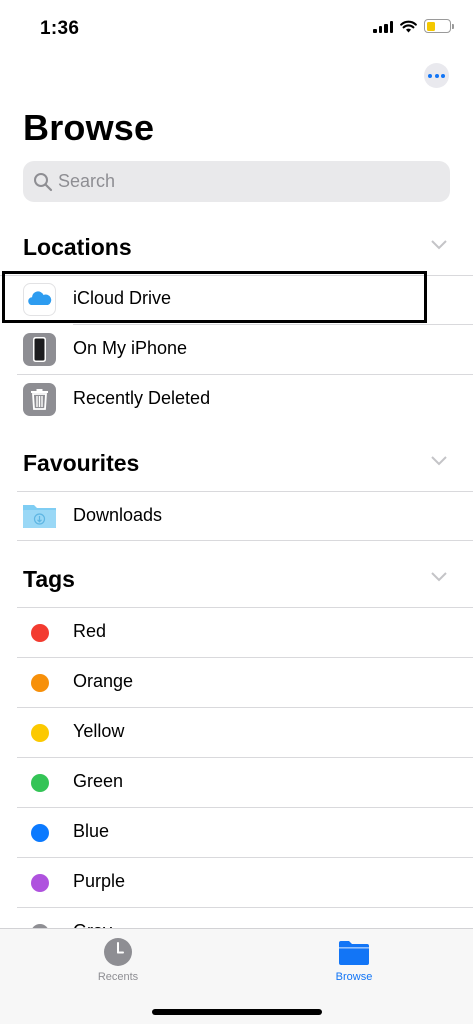 The image size is (473, 1024). What do you see at coordinates (49, 579) in the screenshot?
I see `tags-title: Tags` at bounding box center [49, 579].